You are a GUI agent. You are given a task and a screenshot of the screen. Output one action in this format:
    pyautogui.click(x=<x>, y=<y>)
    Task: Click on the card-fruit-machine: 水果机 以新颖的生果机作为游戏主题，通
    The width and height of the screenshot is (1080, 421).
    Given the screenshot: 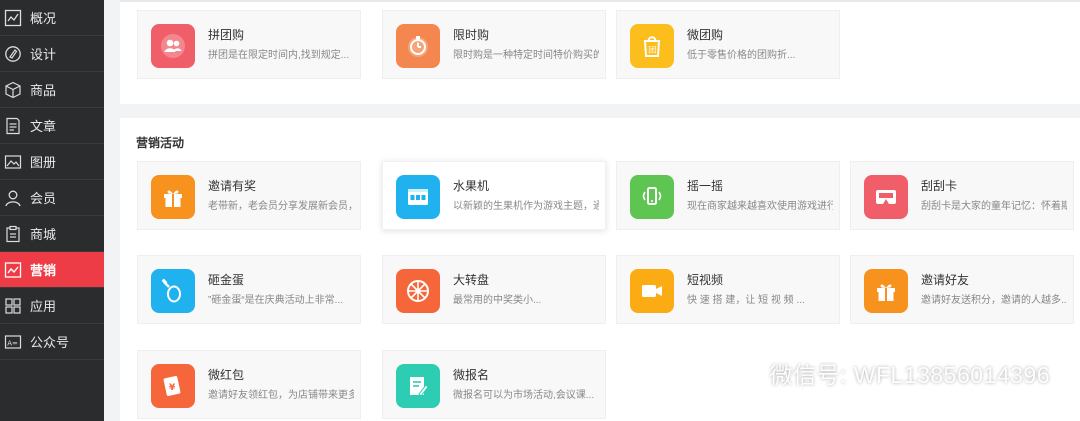 What is the action you would take?
    pyautogui.click(x=494, y=195)
    